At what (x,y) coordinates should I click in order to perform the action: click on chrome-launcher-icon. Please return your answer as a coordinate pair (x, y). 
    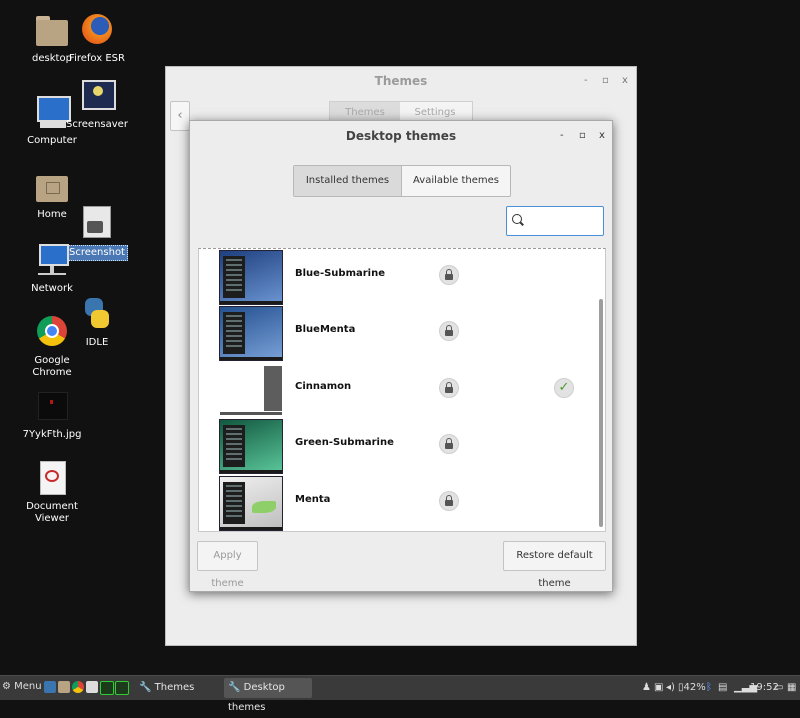
    Looking at the image, I should click on (78, 687).